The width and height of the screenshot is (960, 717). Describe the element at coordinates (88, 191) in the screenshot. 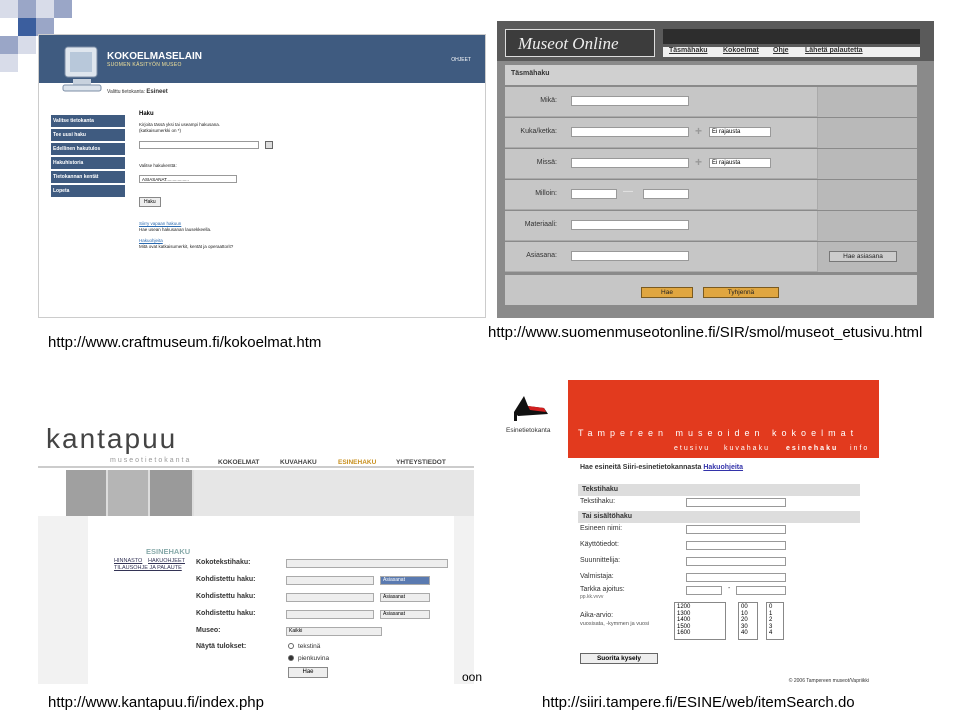

I see `nav-item: Lopeta` at that location.